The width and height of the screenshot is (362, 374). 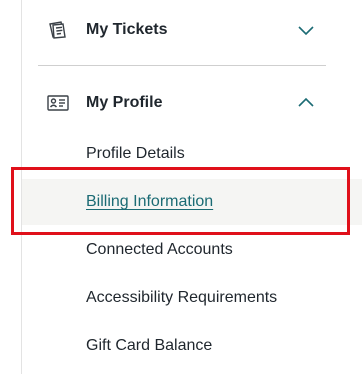 I want to click on gift-card-balance-label: Gift Card Balance, so click(x=149, y=345).